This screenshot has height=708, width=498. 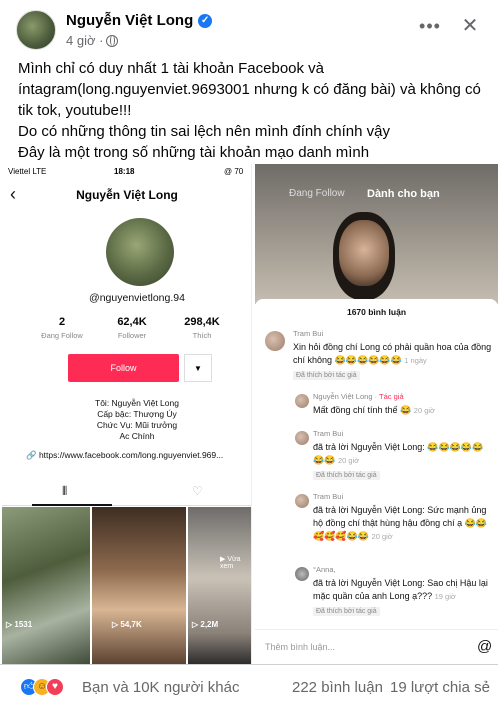 I want to click on video-face, so click(x=364, y=253).